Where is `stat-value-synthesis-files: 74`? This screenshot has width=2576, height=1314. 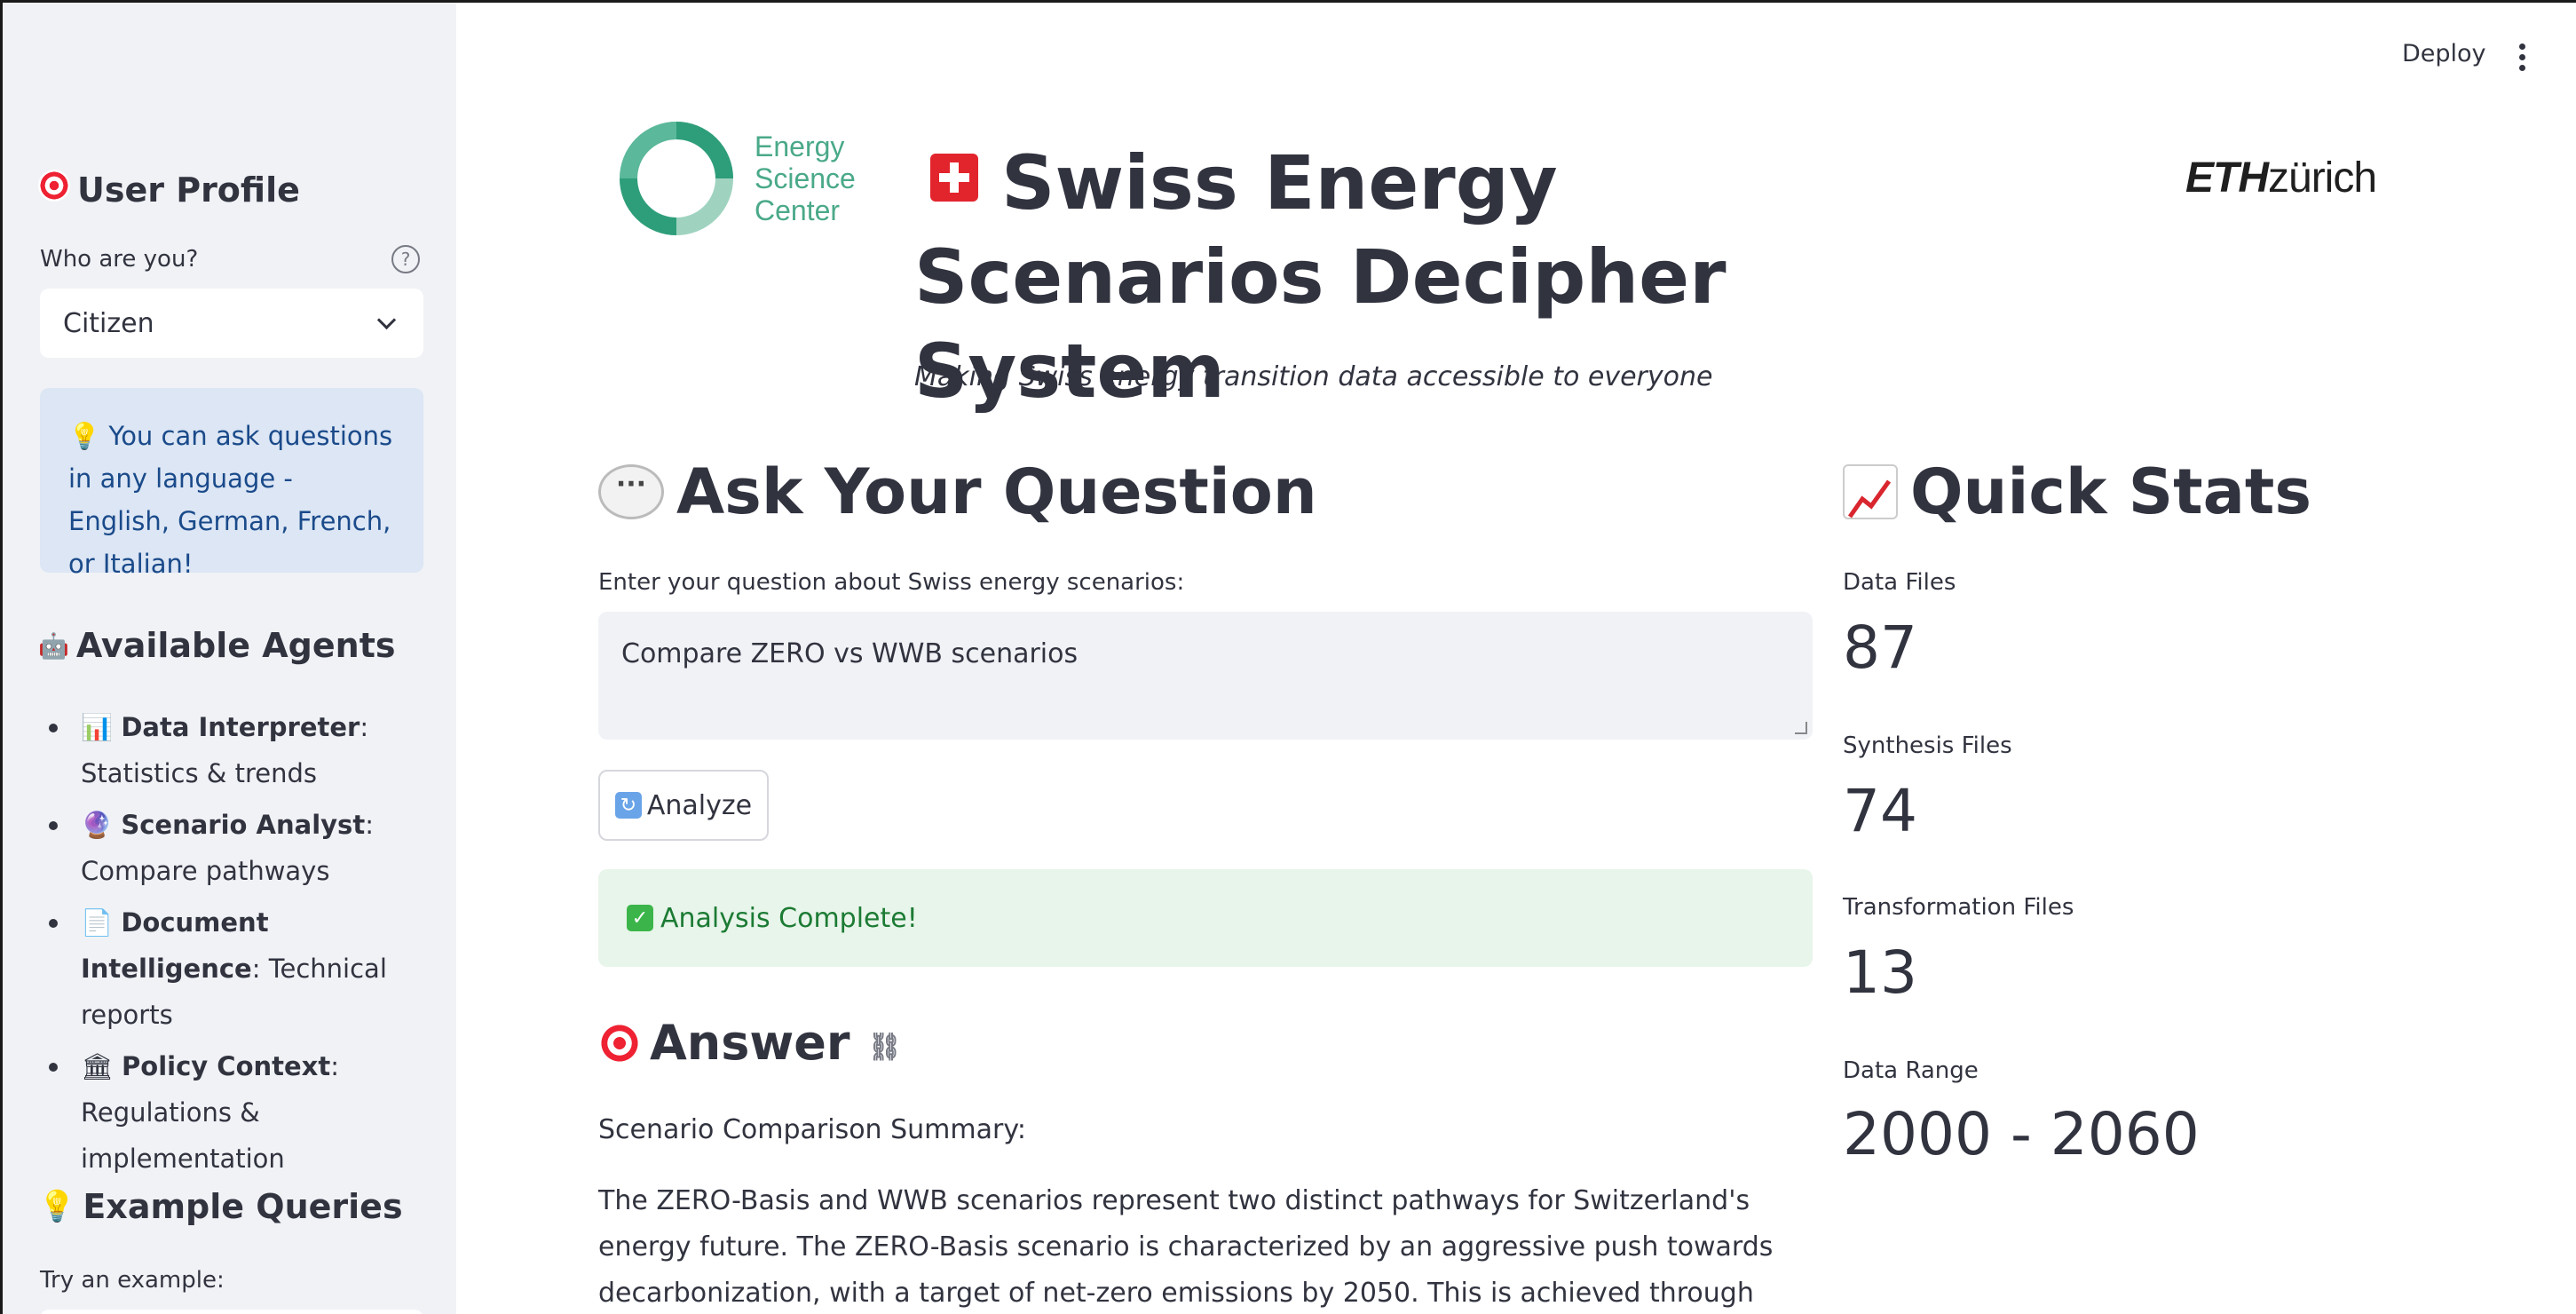
stat-value-synthesis-files: 74 is located at coordinates (1880, 811).